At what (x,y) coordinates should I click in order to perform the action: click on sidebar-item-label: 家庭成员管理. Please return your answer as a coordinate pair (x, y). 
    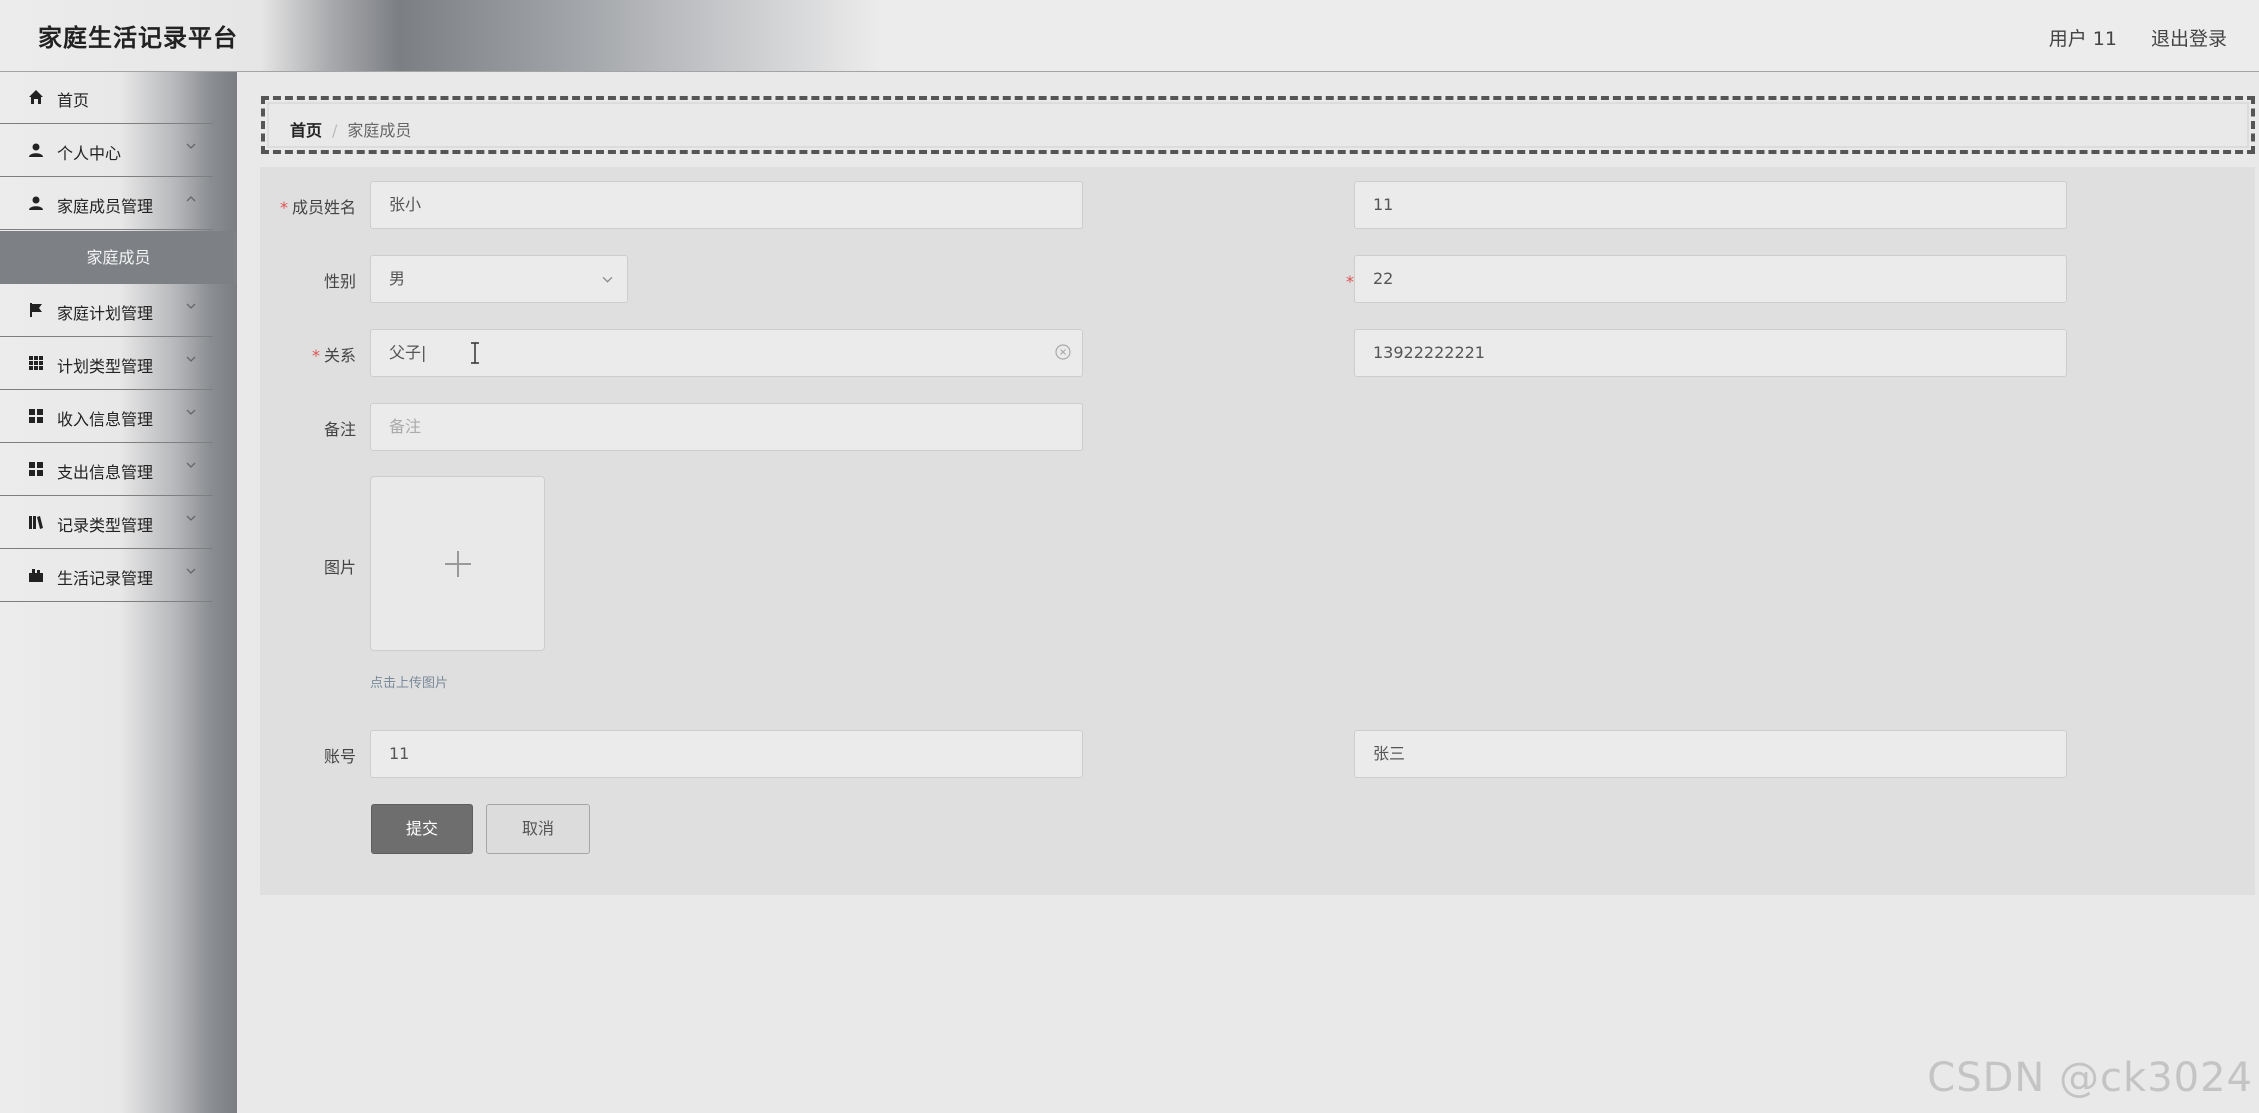
    Looking at the image, I should click on (105, 206).